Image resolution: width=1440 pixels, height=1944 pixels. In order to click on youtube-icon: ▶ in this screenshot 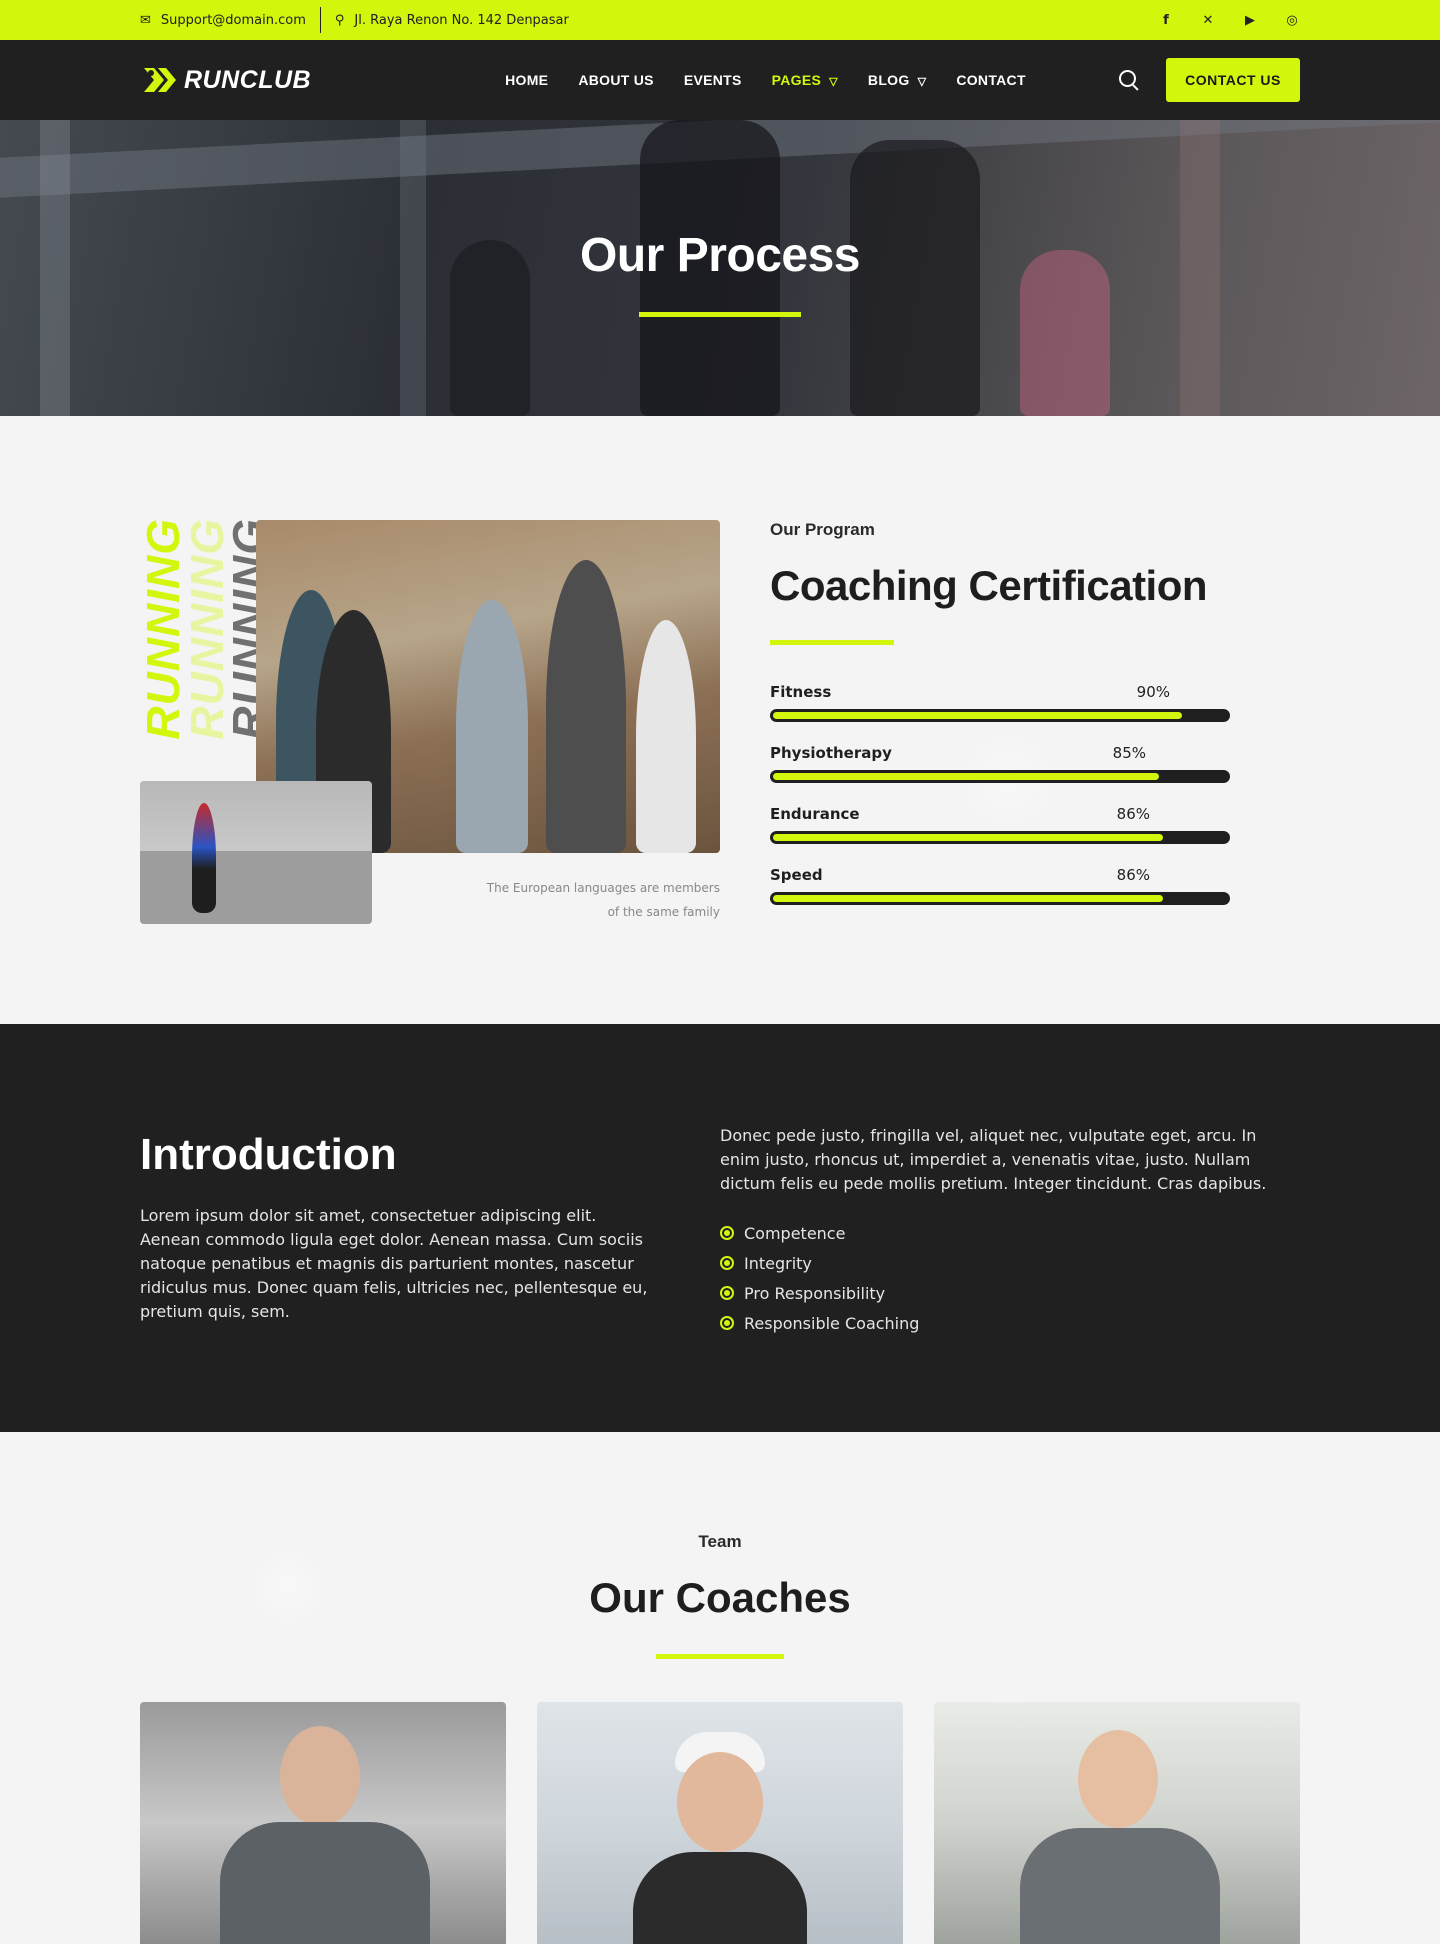, I will do `click(1250, 20)`.